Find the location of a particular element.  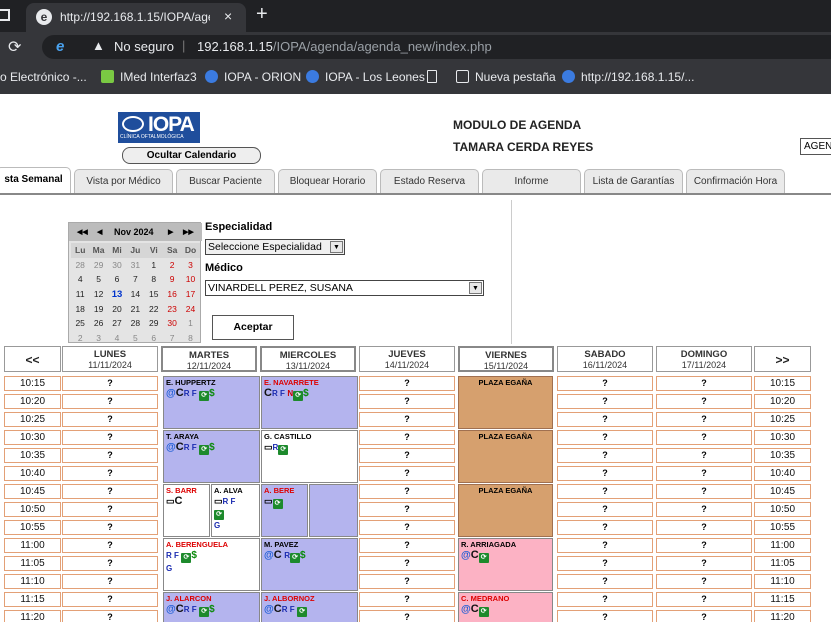

day-header-jueves: JUEVES 14/11/2024 is located at coordinates (407, 359).